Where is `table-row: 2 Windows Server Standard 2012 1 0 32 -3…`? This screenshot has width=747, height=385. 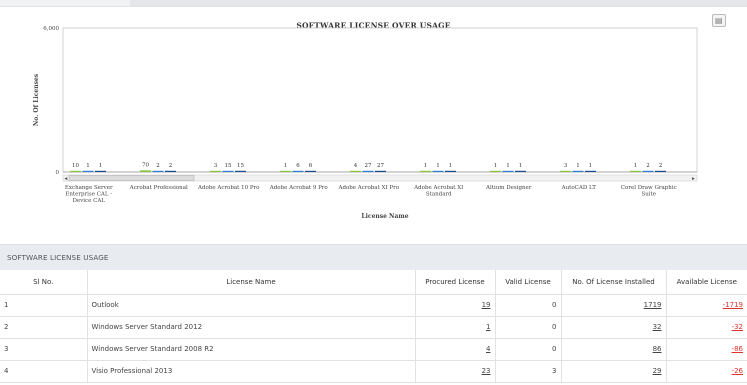 table-row: 2 Windows Server Standard 2012 1 0 32 -3… is located at coordinates (373, 327).